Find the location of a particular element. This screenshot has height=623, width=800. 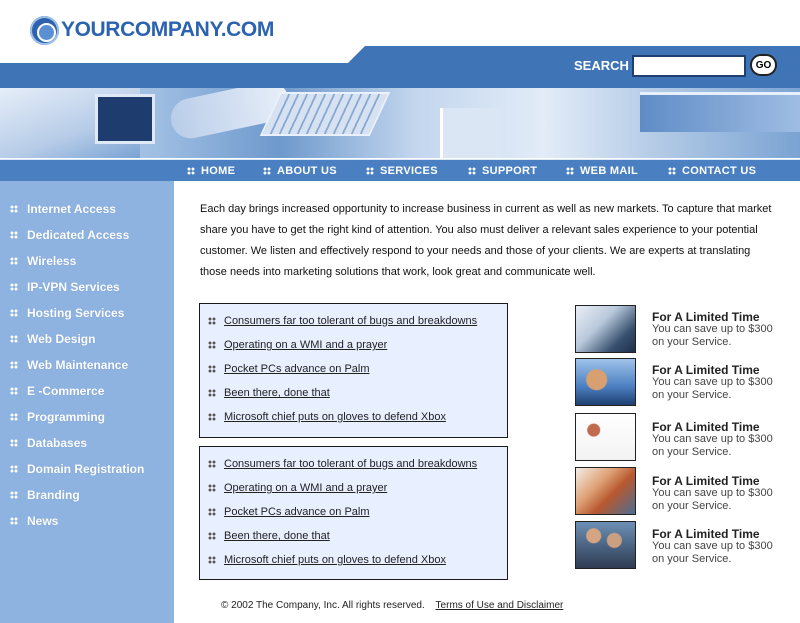

search-input is located at coordinates (689, 66).